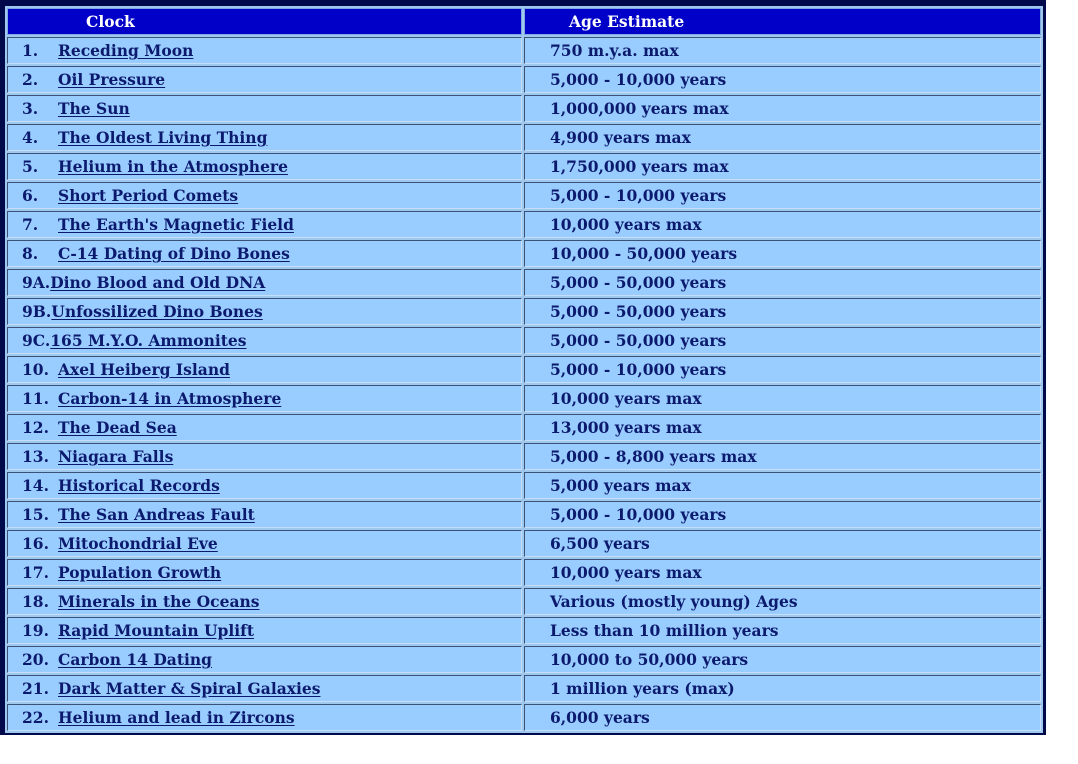 This screenshot has width=1078, height=764. Describe the element at coordinates (159, 601) in the screenshot. I see `clock-title: Minerals in the Oceans` at that location.